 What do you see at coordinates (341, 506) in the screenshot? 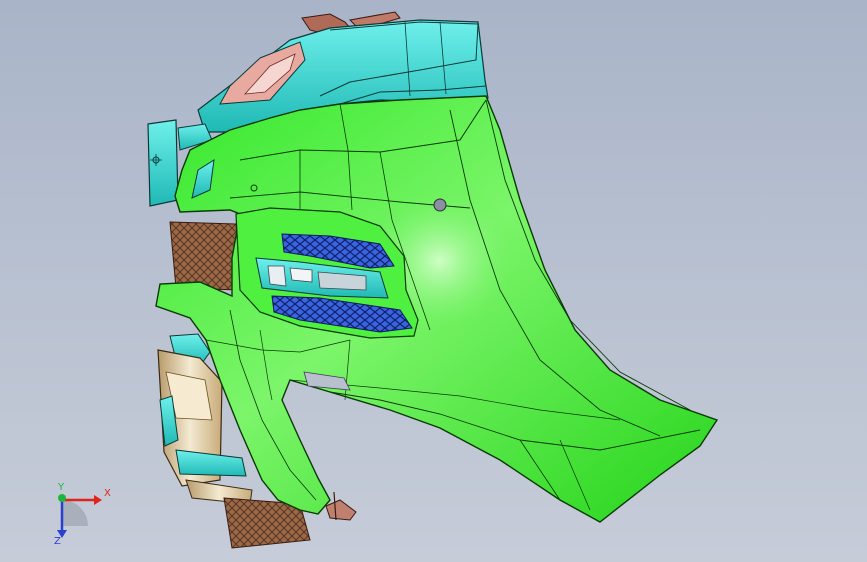
I see `bottom-bolt` at bounding box center [341, 506].